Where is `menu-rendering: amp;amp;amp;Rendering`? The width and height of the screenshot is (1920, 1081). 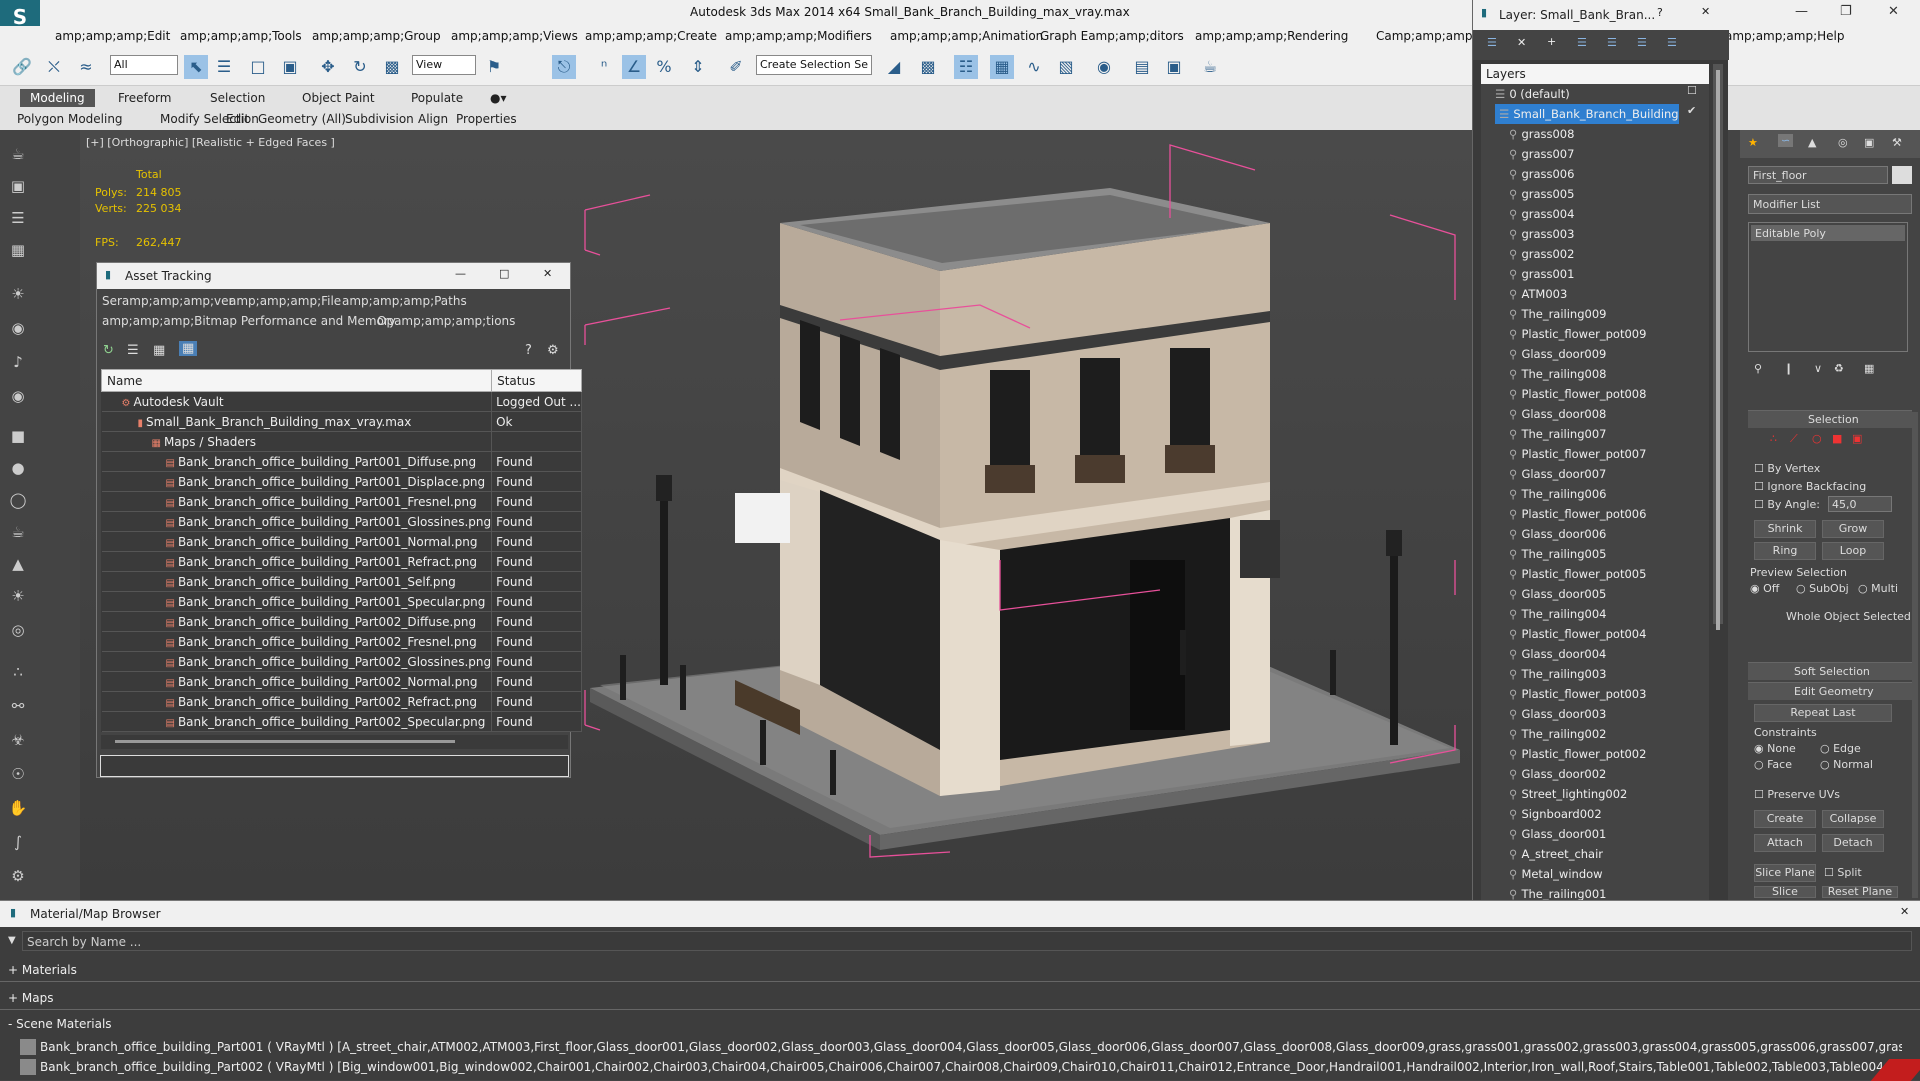 menu-rendering: amp;amp;amp;Rendering is located at coordinates (1271, 36).